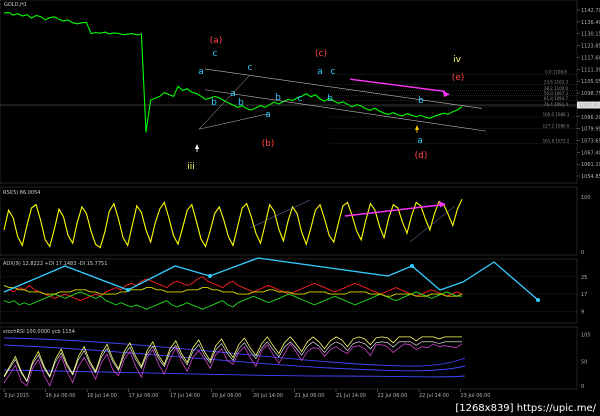  What do you see at coordinates (590, 11) in the screenshot?
I see `y-tick-label: 1142.70` at bounding box center [590, 11].